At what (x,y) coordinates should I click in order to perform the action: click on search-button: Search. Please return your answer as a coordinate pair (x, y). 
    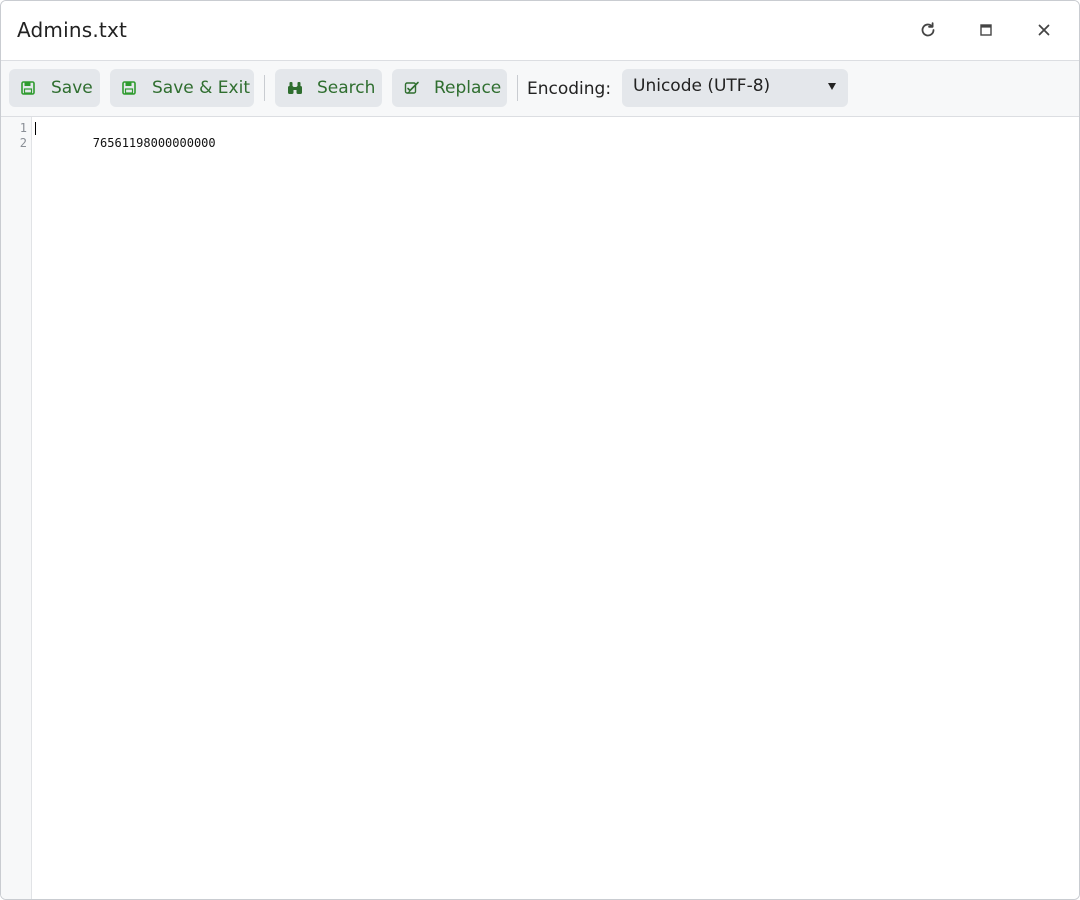
    Looking at the image, I should click on (328, 88).